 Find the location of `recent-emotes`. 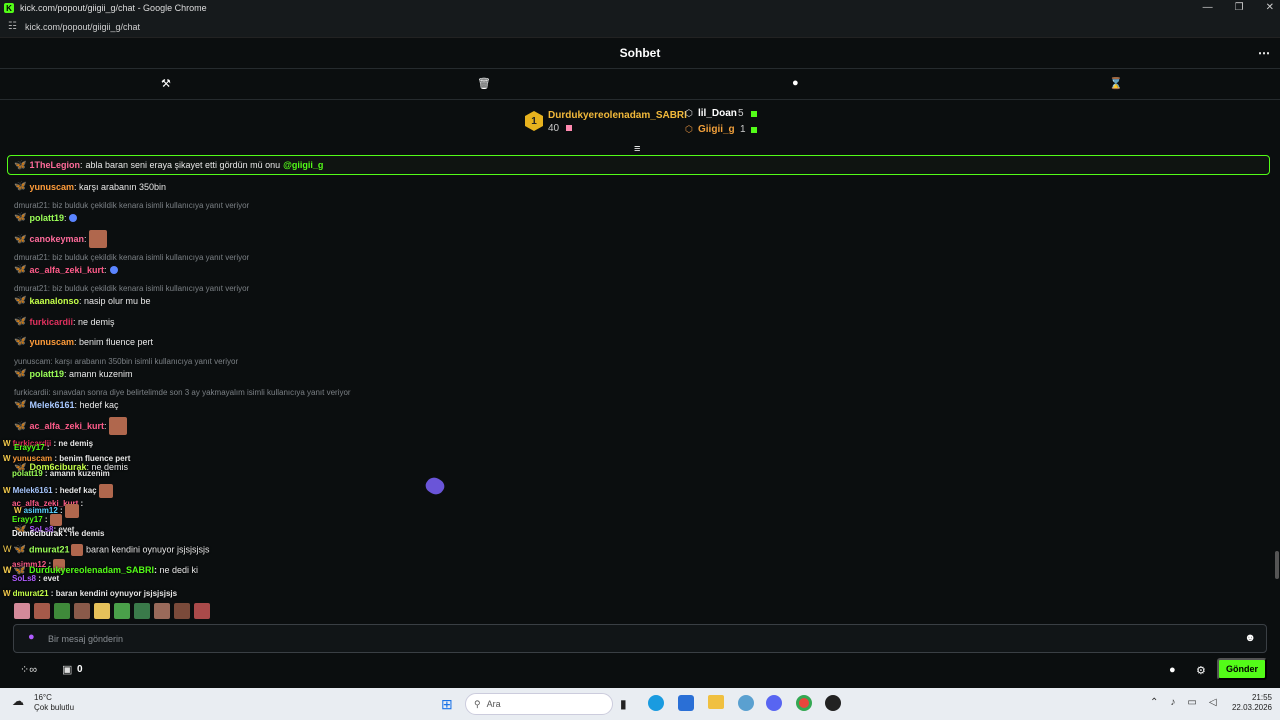

recent-emotes is located at coordinates (112, 611).